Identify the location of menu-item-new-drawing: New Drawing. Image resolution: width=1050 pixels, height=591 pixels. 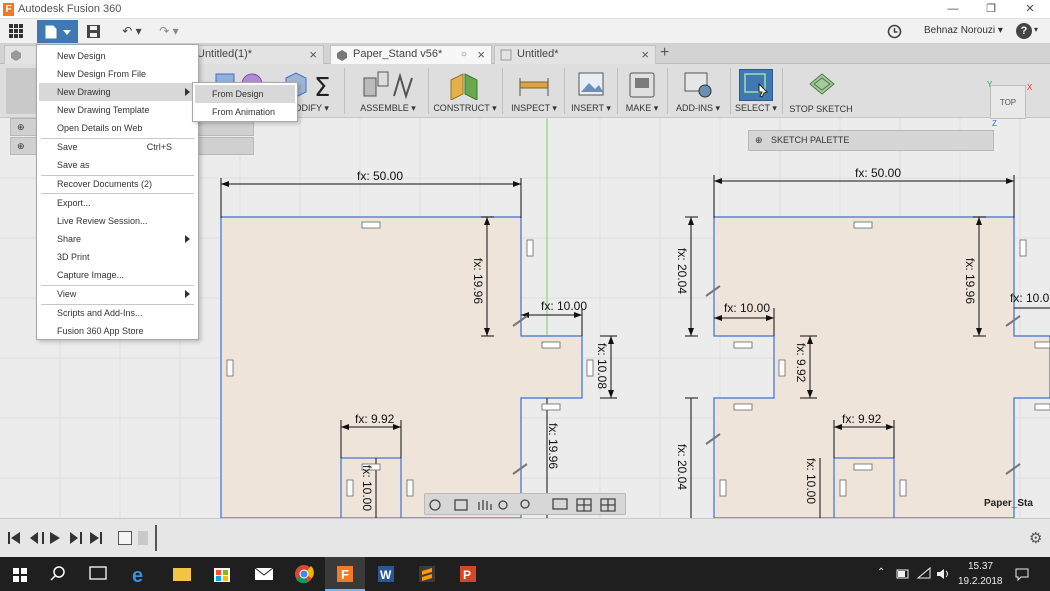
(117, 92).